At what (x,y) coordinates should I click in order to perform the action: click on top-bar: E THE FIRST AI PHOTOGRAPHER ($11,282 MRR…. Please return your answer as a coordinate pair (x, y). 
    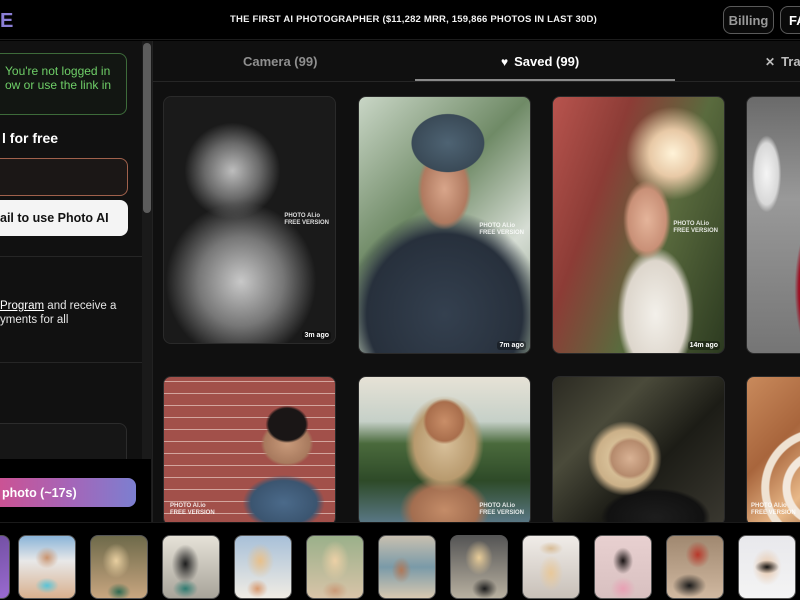
    Looking at the image, I should click on (400, 20).